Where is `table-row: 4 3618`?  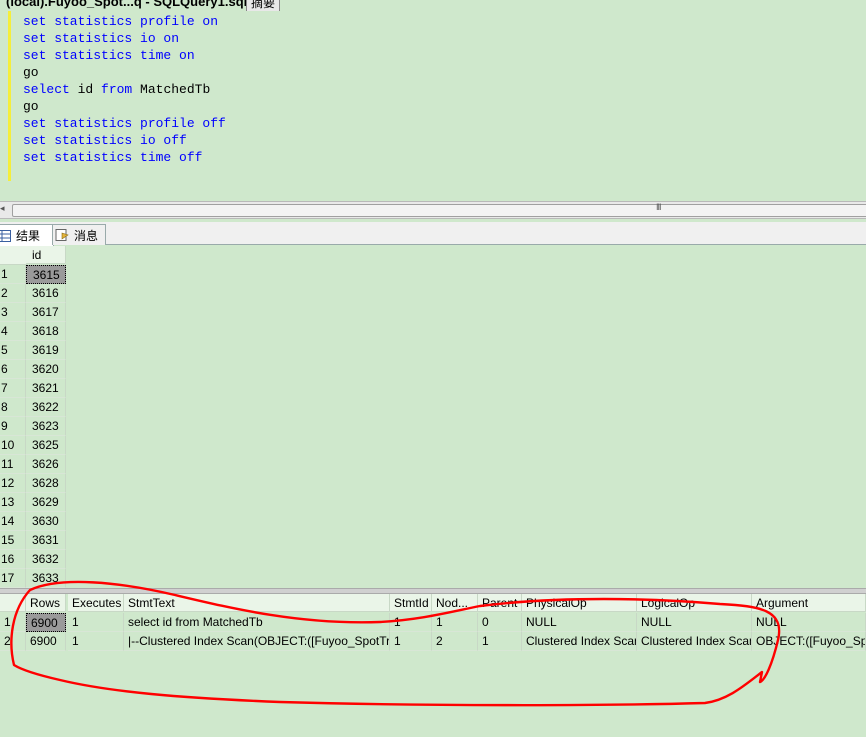 table-row: 4 3618 is located at coordinates (33, 331).